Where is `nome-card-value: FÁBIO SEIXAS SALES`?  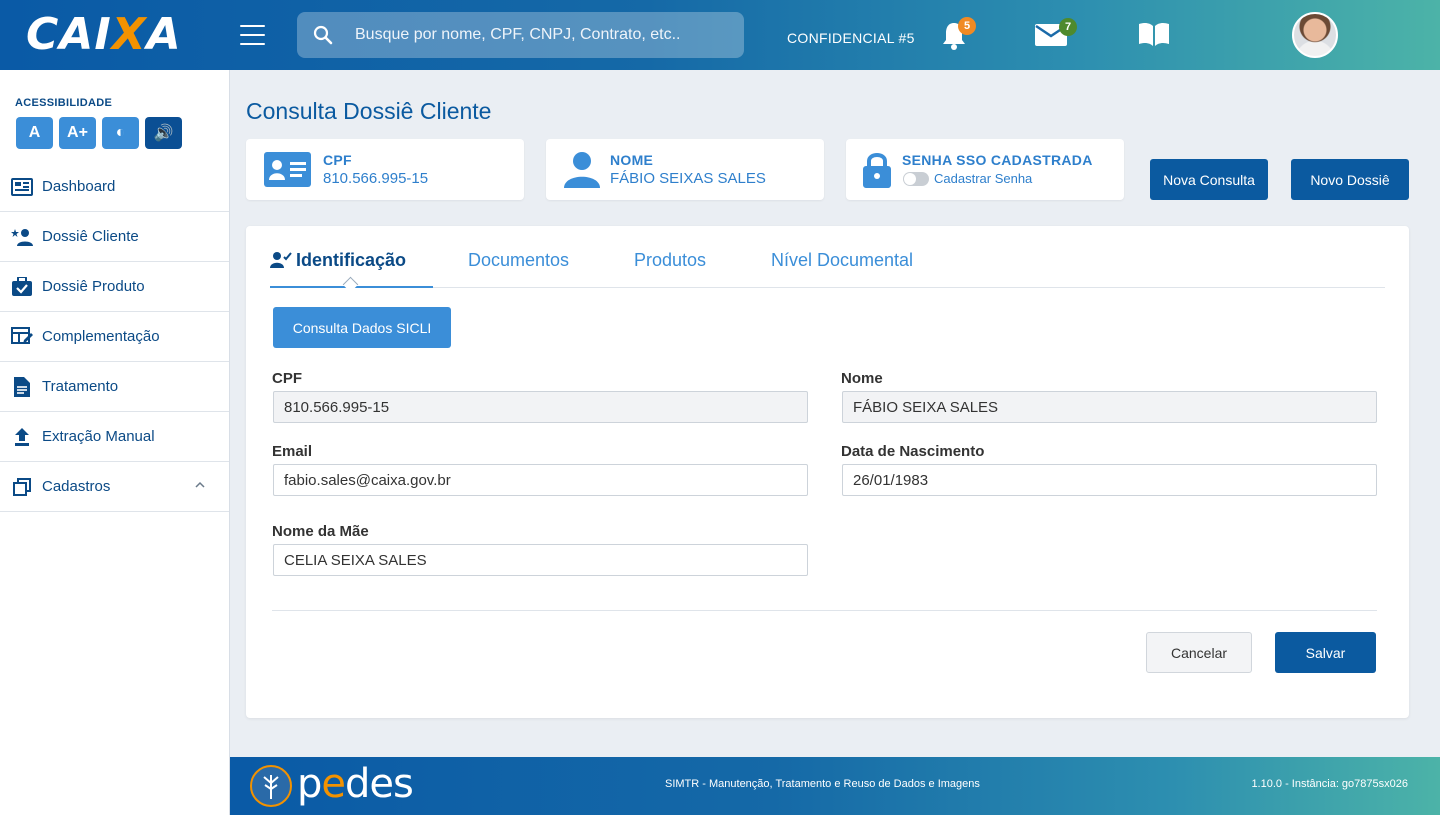
nome-card-value: FÁBIO SEIXAS SALES is located at coordinates (688, 178).